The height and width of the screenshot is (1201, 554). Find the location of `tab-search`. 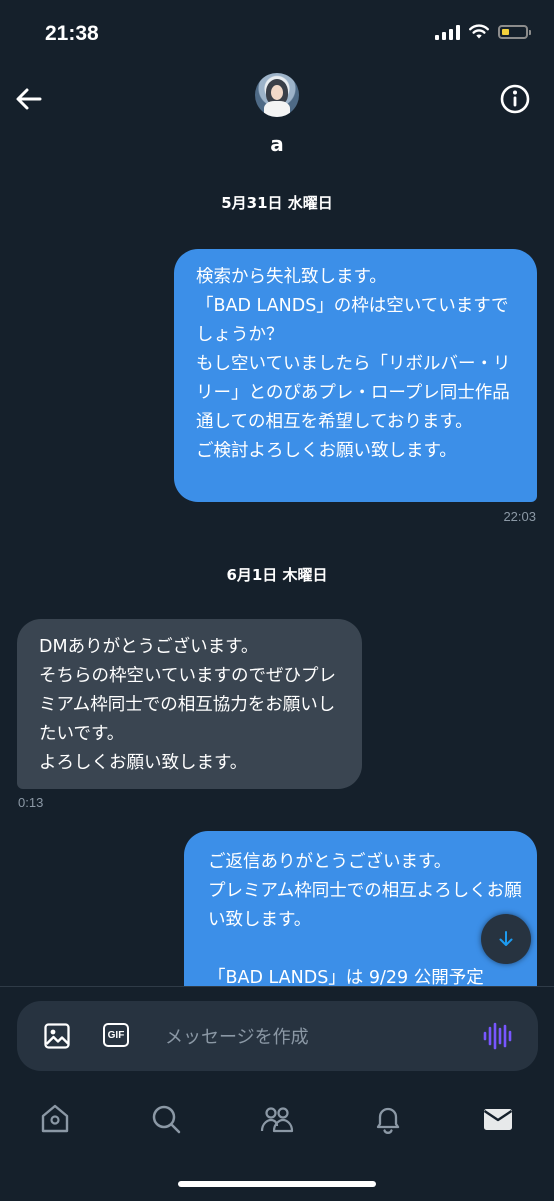

tab-search is located at coordinates (166, 1119).